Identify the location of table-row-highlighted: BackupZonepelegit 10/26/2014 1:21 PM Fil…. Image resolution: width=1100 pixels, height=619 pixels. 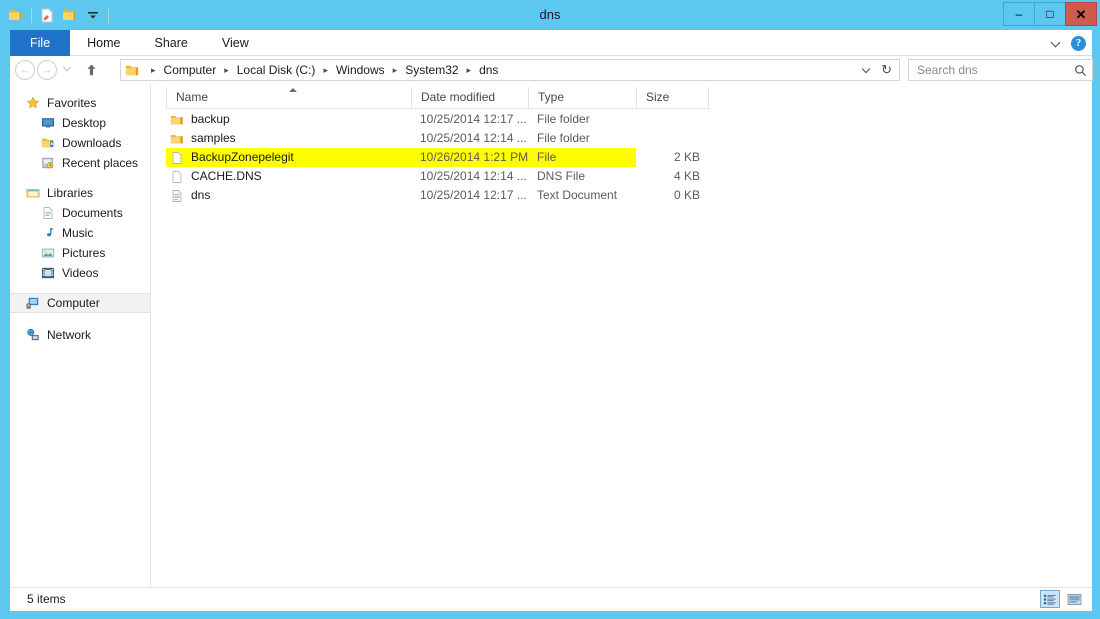
(626, 157).